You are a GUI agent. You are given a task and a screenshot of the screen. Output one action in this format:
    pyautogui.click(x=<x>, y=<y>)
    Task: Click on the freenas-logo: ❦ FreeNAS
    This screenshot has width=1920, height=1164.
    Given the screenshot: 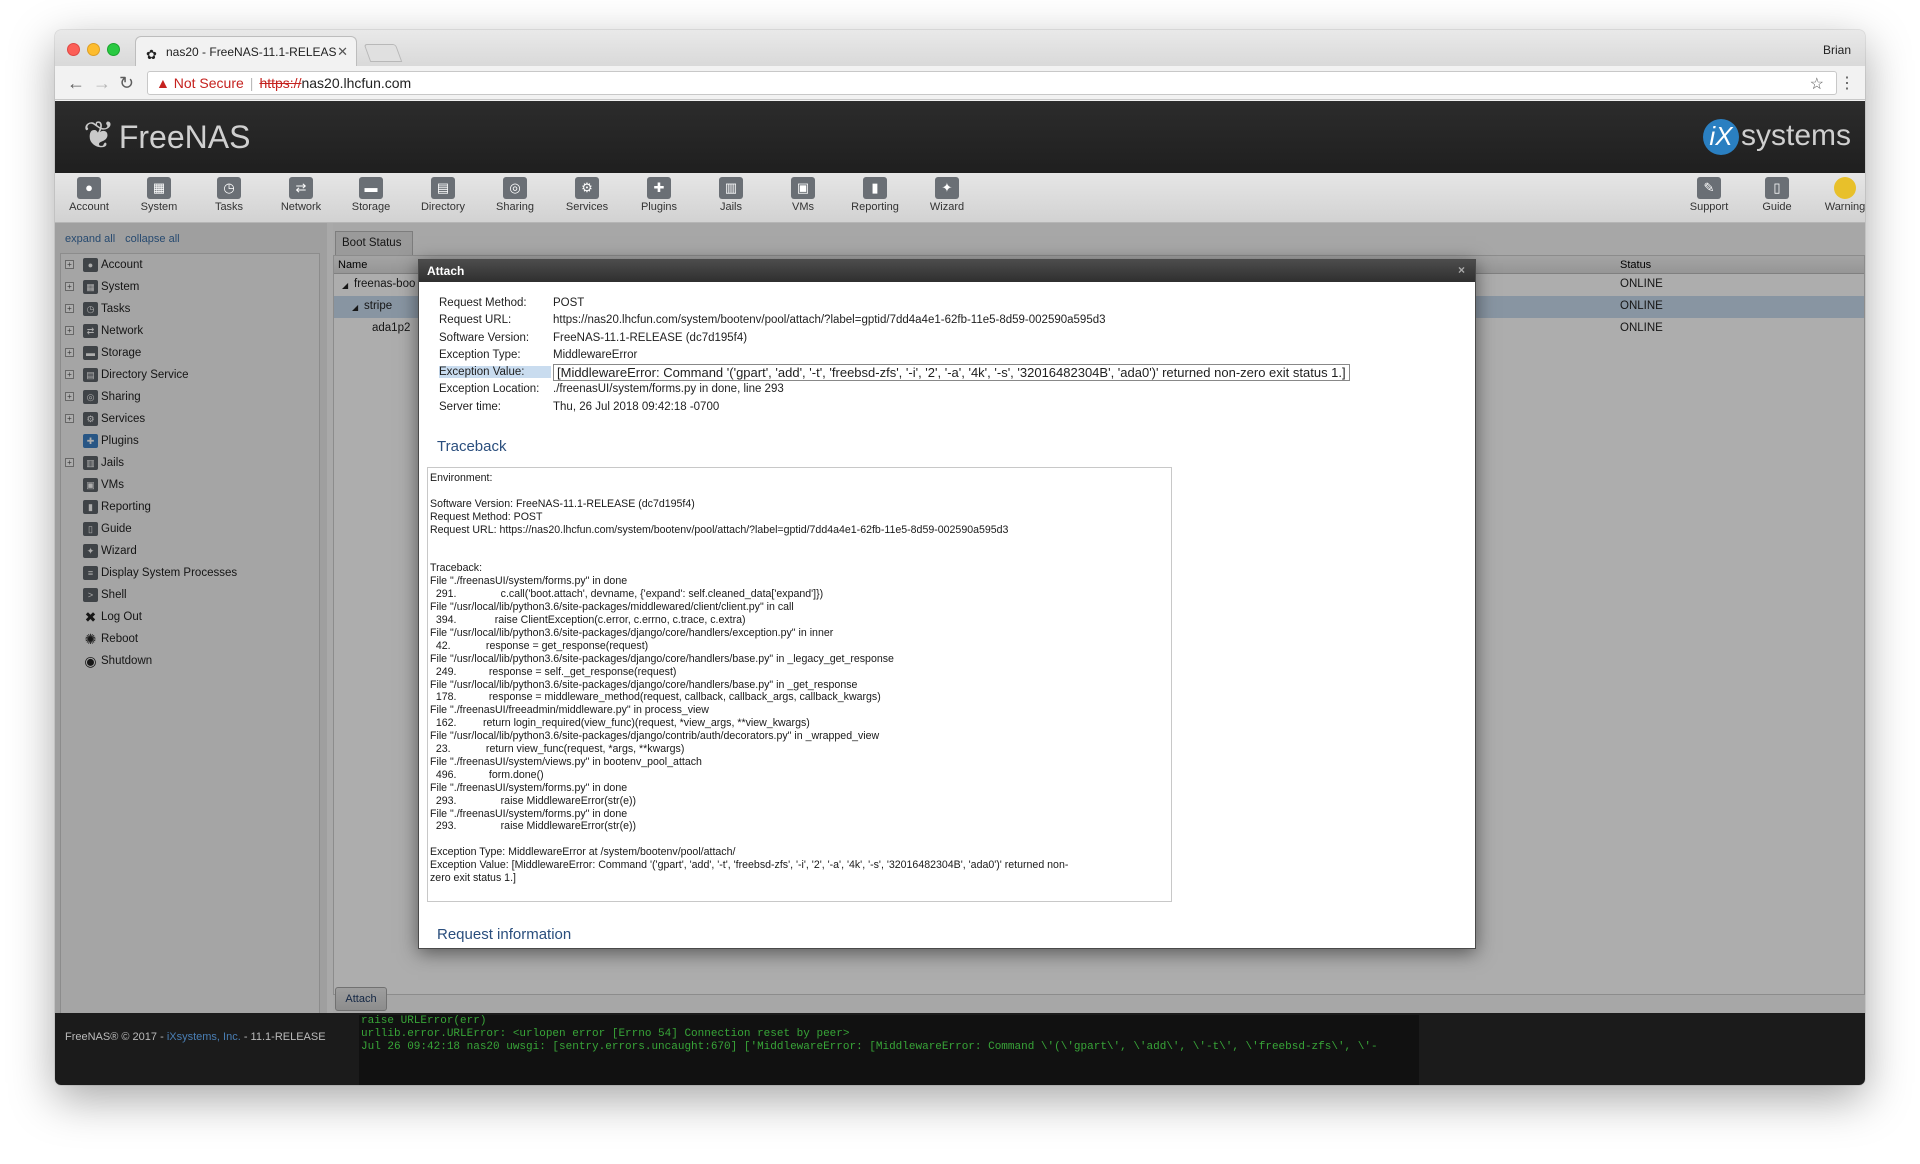 What is the action you would take?
    pyautogui.click(x=166, y=135)
    